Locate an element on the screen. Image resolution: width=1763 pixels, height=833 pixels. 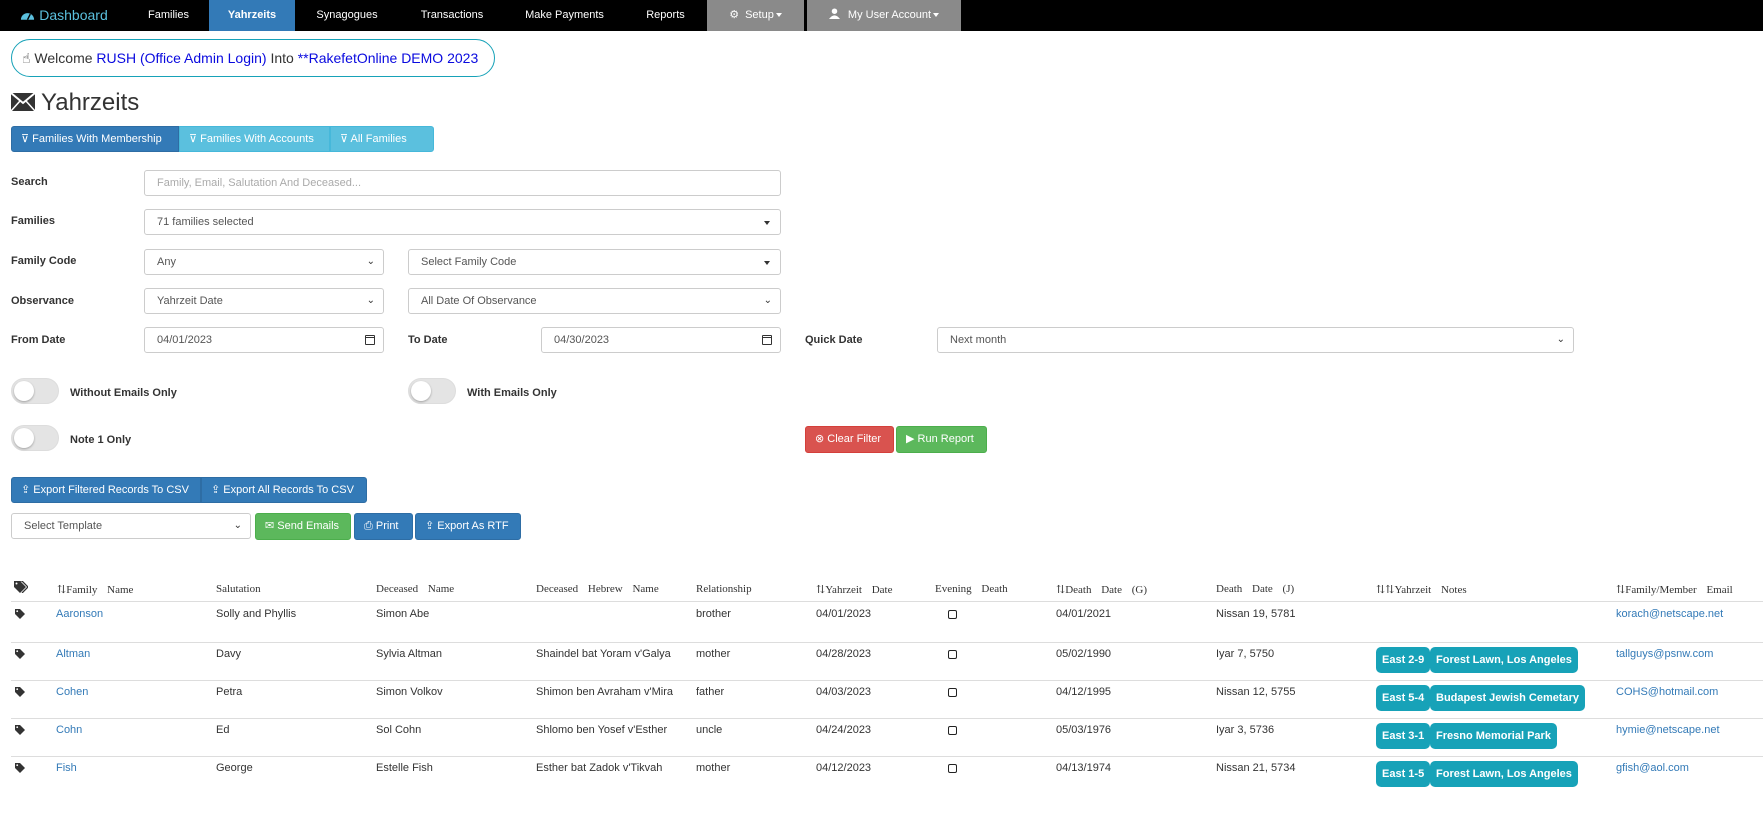
nav-setup: ⚙ Setup is located at coordinates (755, 15).